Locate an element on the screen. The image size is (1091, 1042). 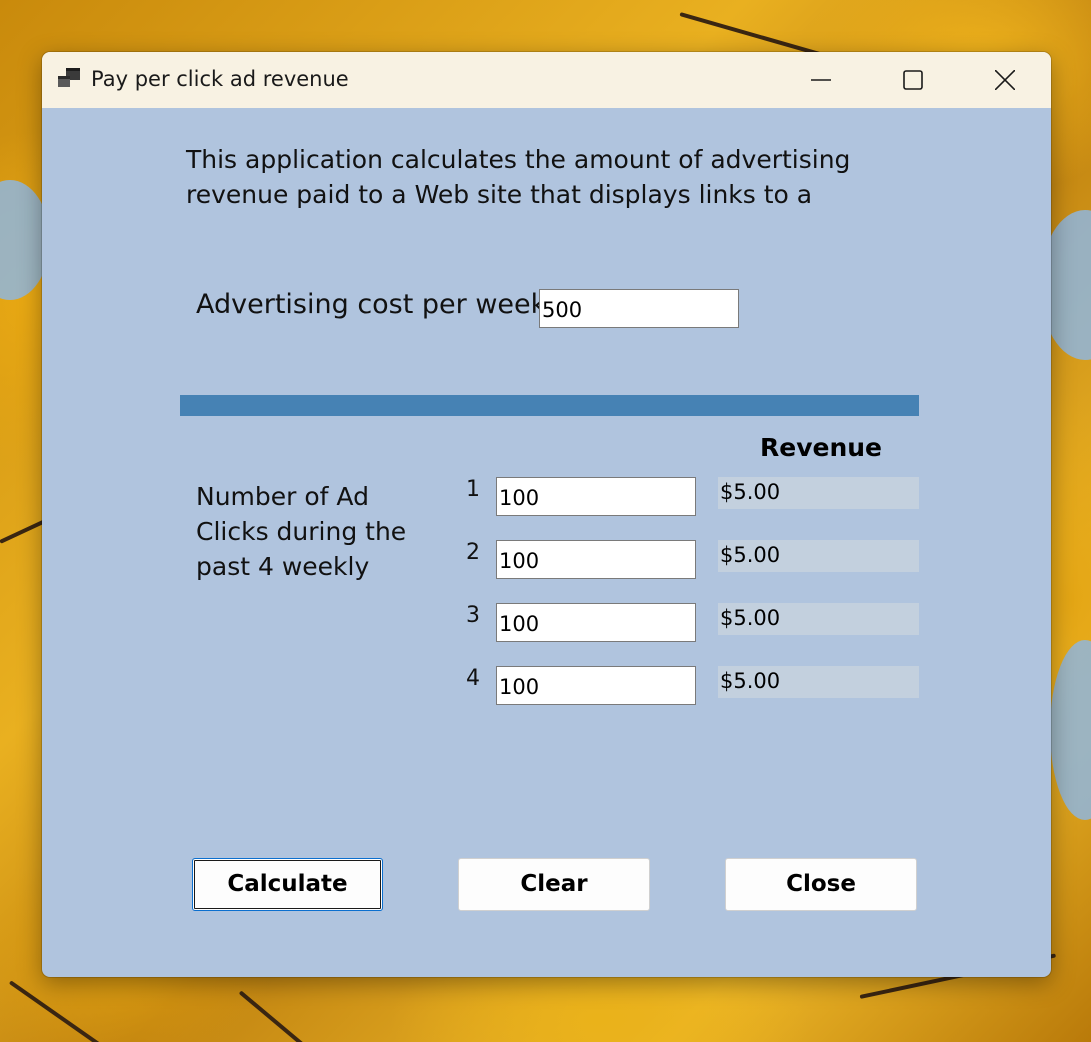
minimize-icon is located at coordinates (821, 80).